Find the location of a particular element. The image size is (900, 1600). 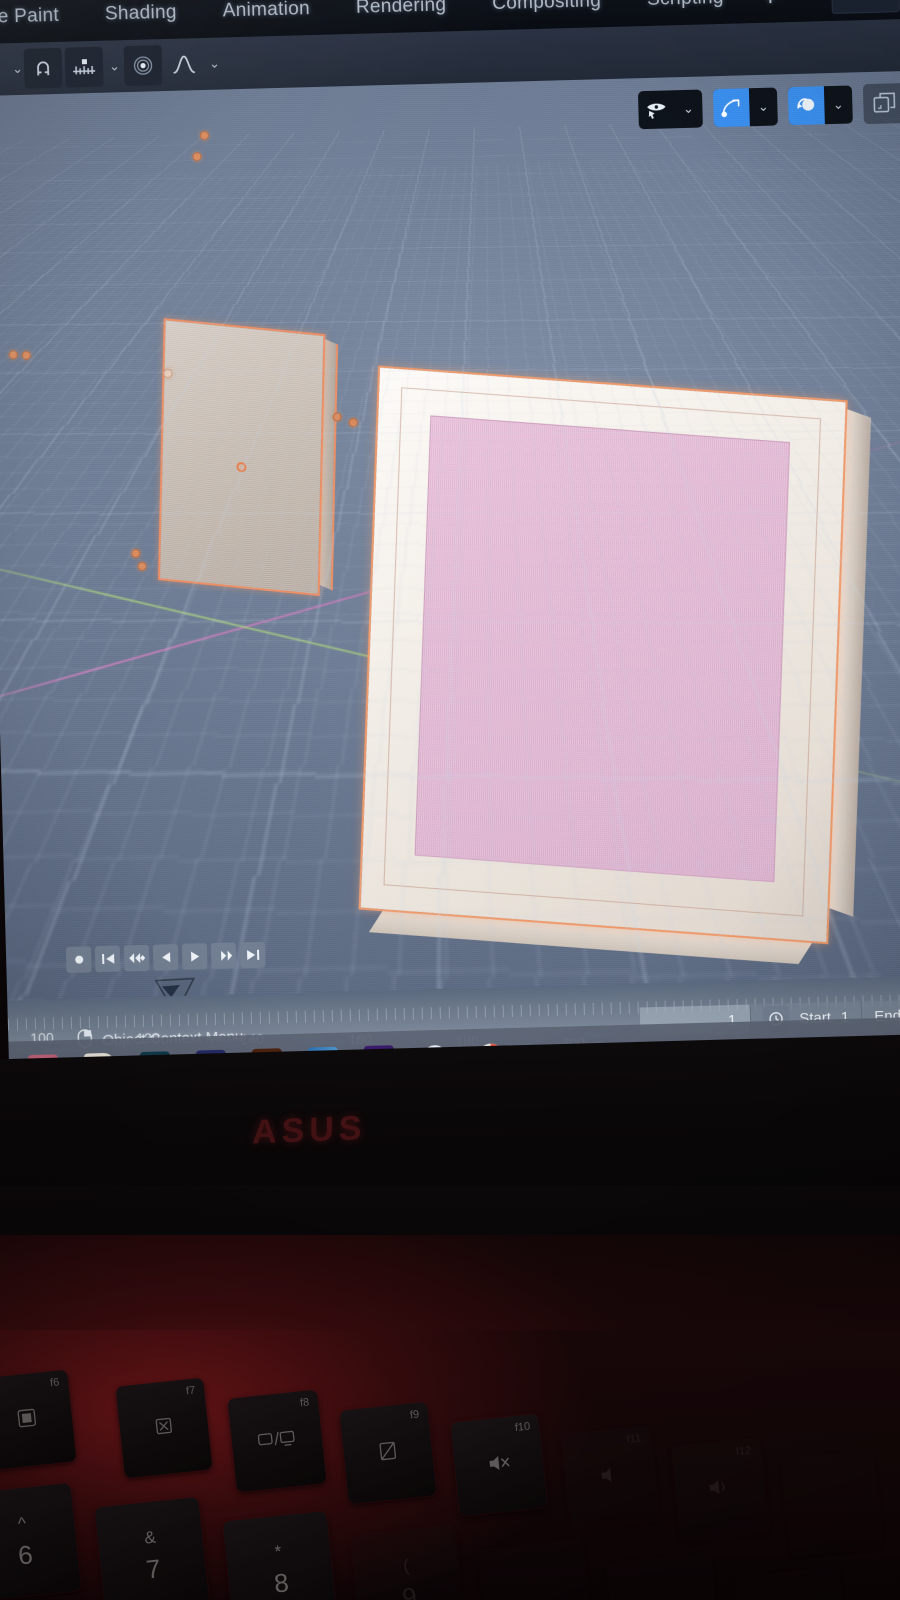

key-6-main: 6 is located at coordinates (25, 1554).